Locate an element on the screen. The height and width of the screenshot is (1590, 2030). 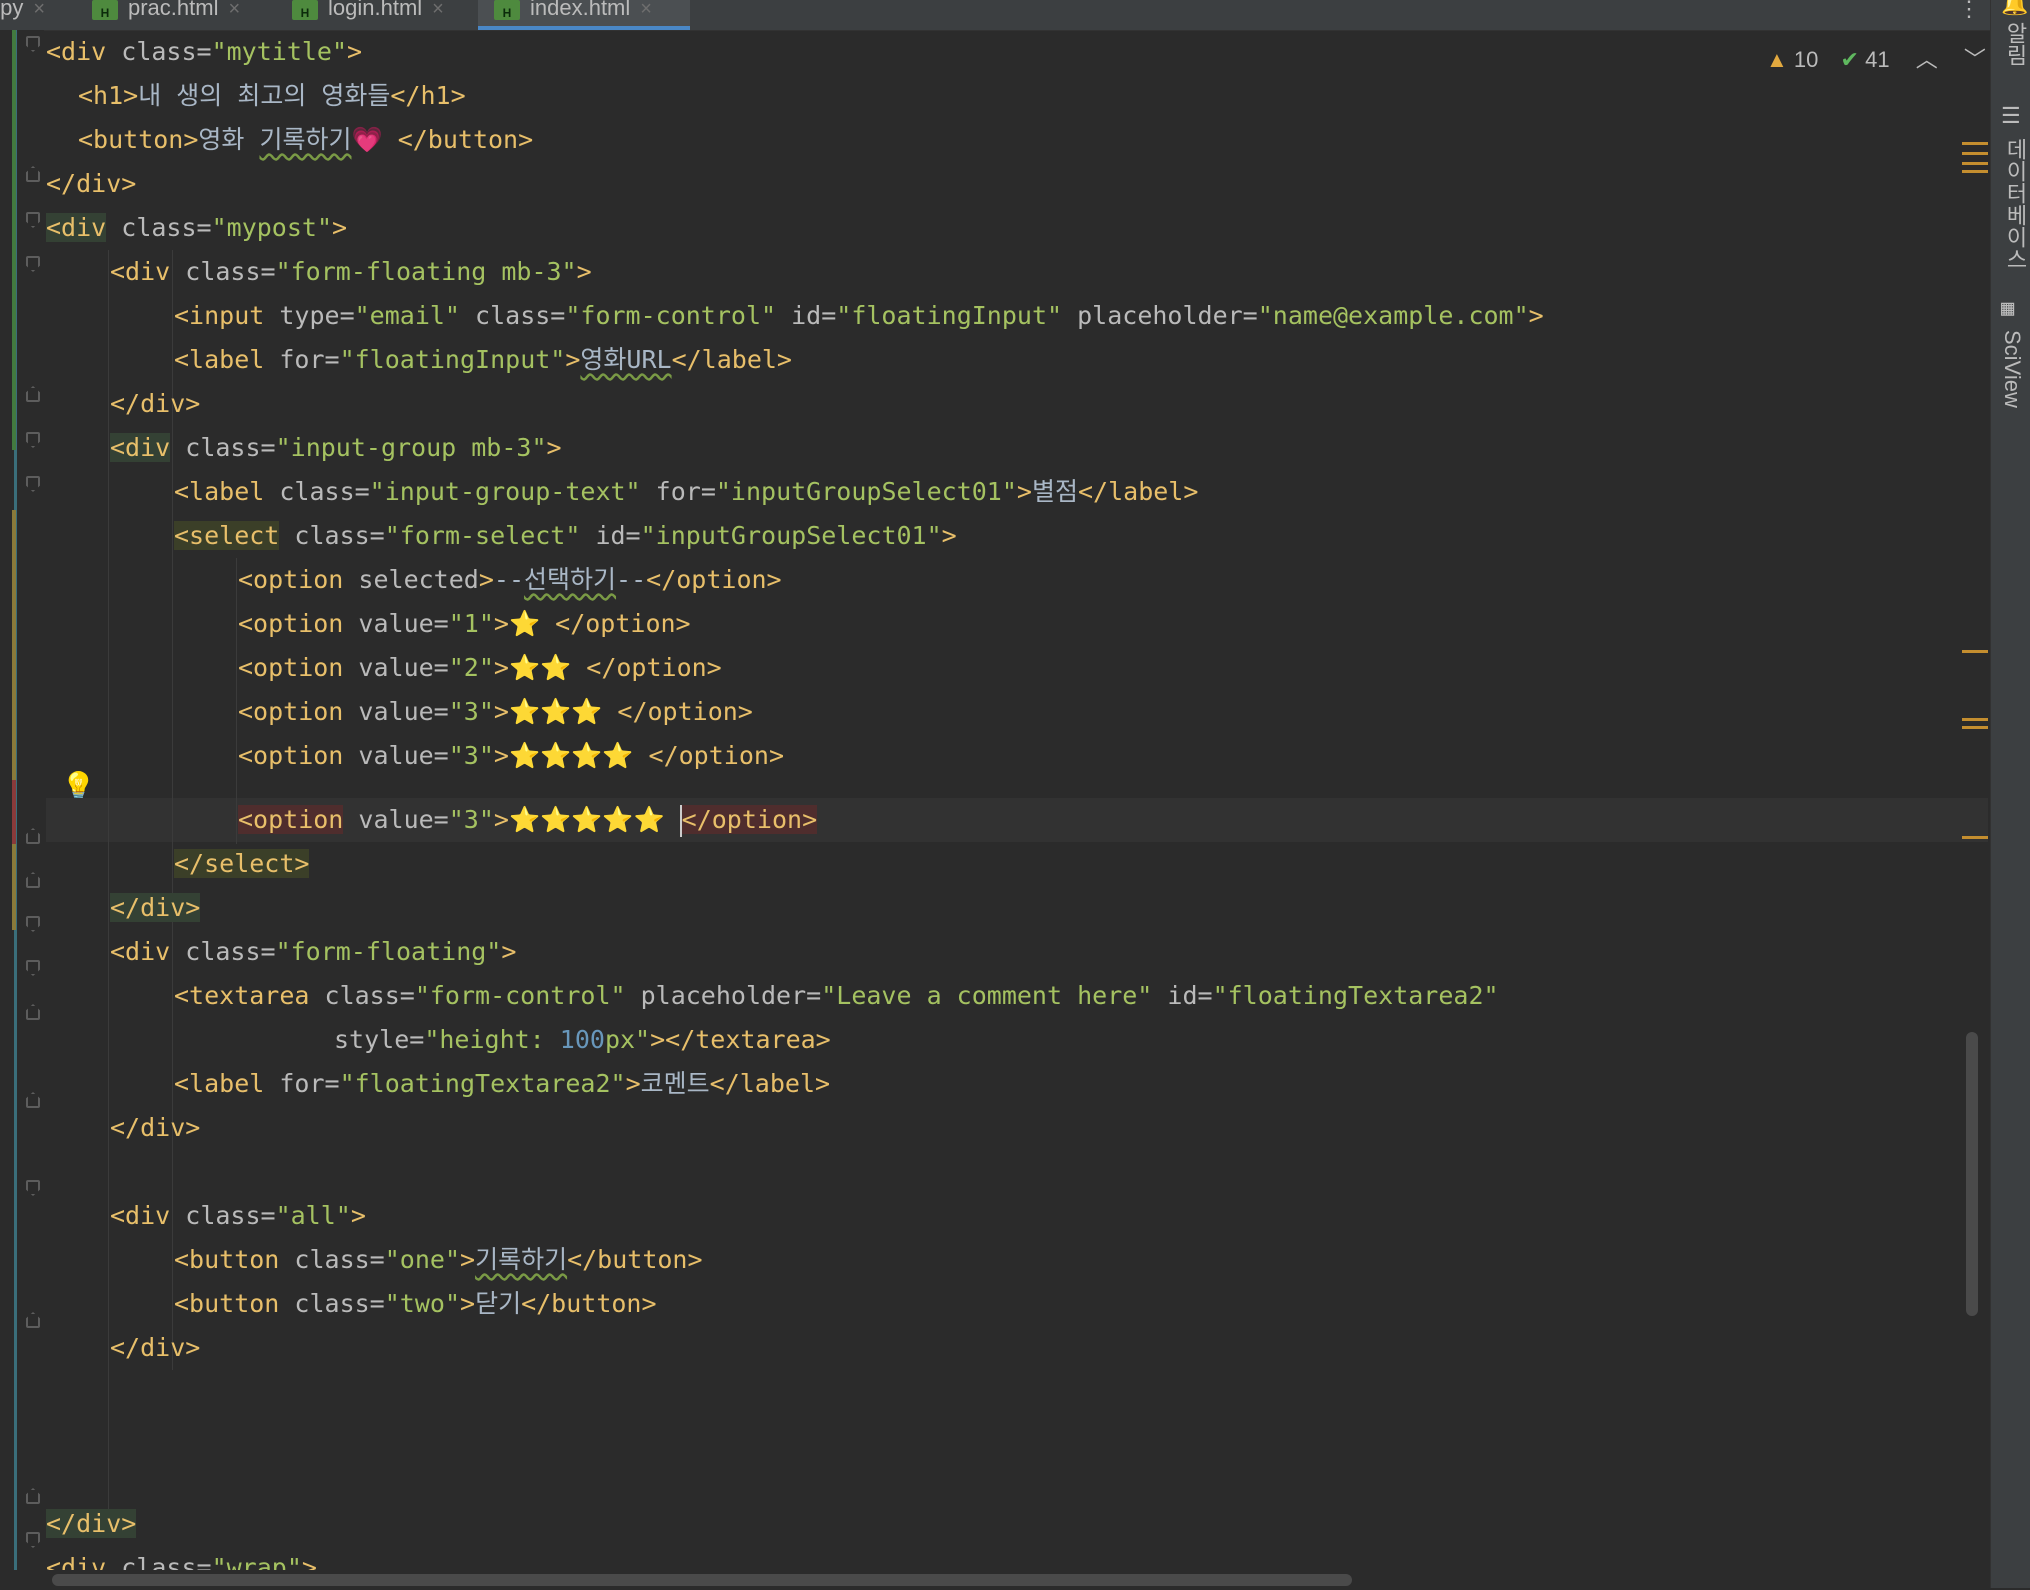
code-line-20: </div> is located at coordinates (155, 907).